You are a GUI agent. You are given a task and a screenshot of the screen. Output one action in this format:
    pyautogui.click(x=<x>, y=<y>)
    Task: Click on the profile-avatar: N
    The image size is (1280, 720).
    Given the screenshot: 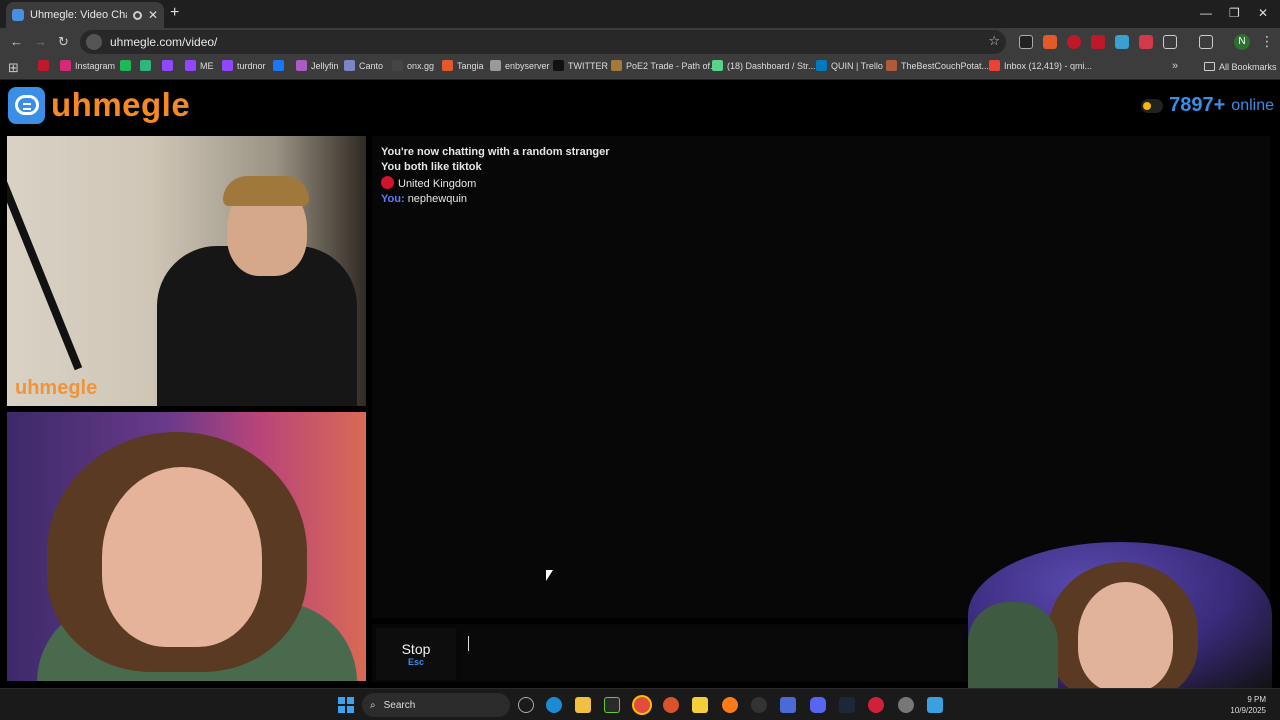 What is the action you would take?
    pyautogui.click(x=1242, y=42)
    